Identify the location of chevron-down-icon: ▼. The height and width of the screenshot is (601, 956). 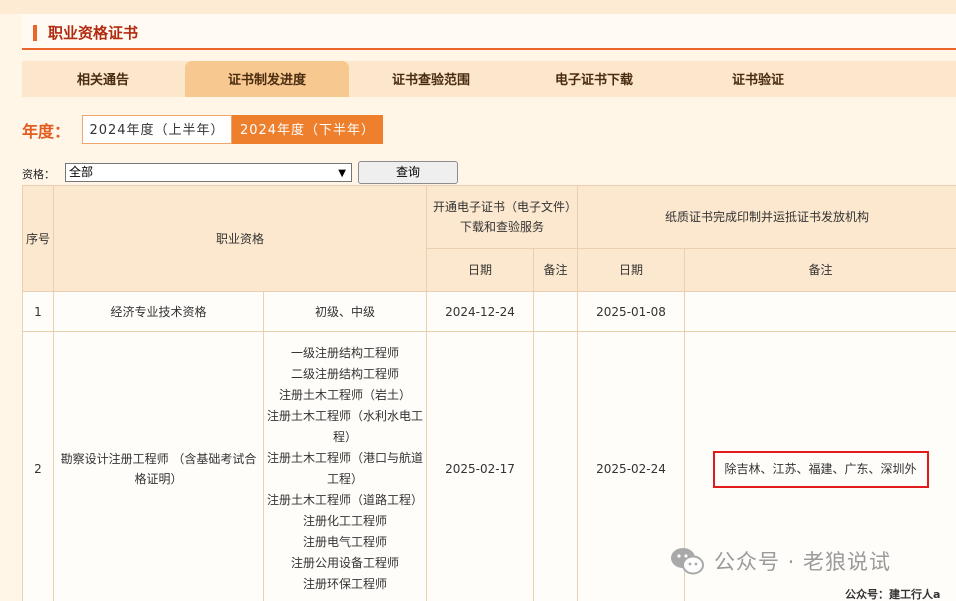
(342, 173).